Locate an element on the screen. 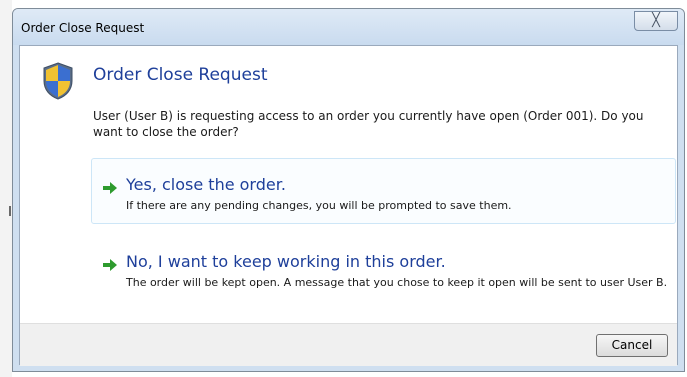  option-title: Yes, close the order. is located at coordinates (206, 184).